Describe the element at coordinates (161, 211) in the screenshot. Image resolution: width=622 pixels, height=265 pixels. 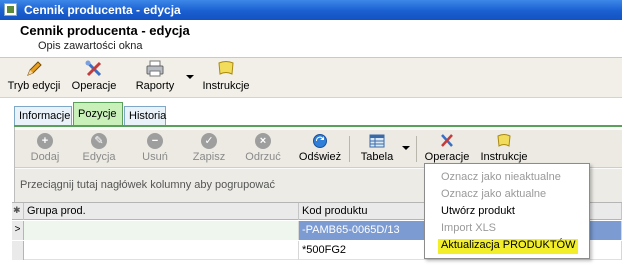
I see `column-header-group: Grupa prod.` at that location.